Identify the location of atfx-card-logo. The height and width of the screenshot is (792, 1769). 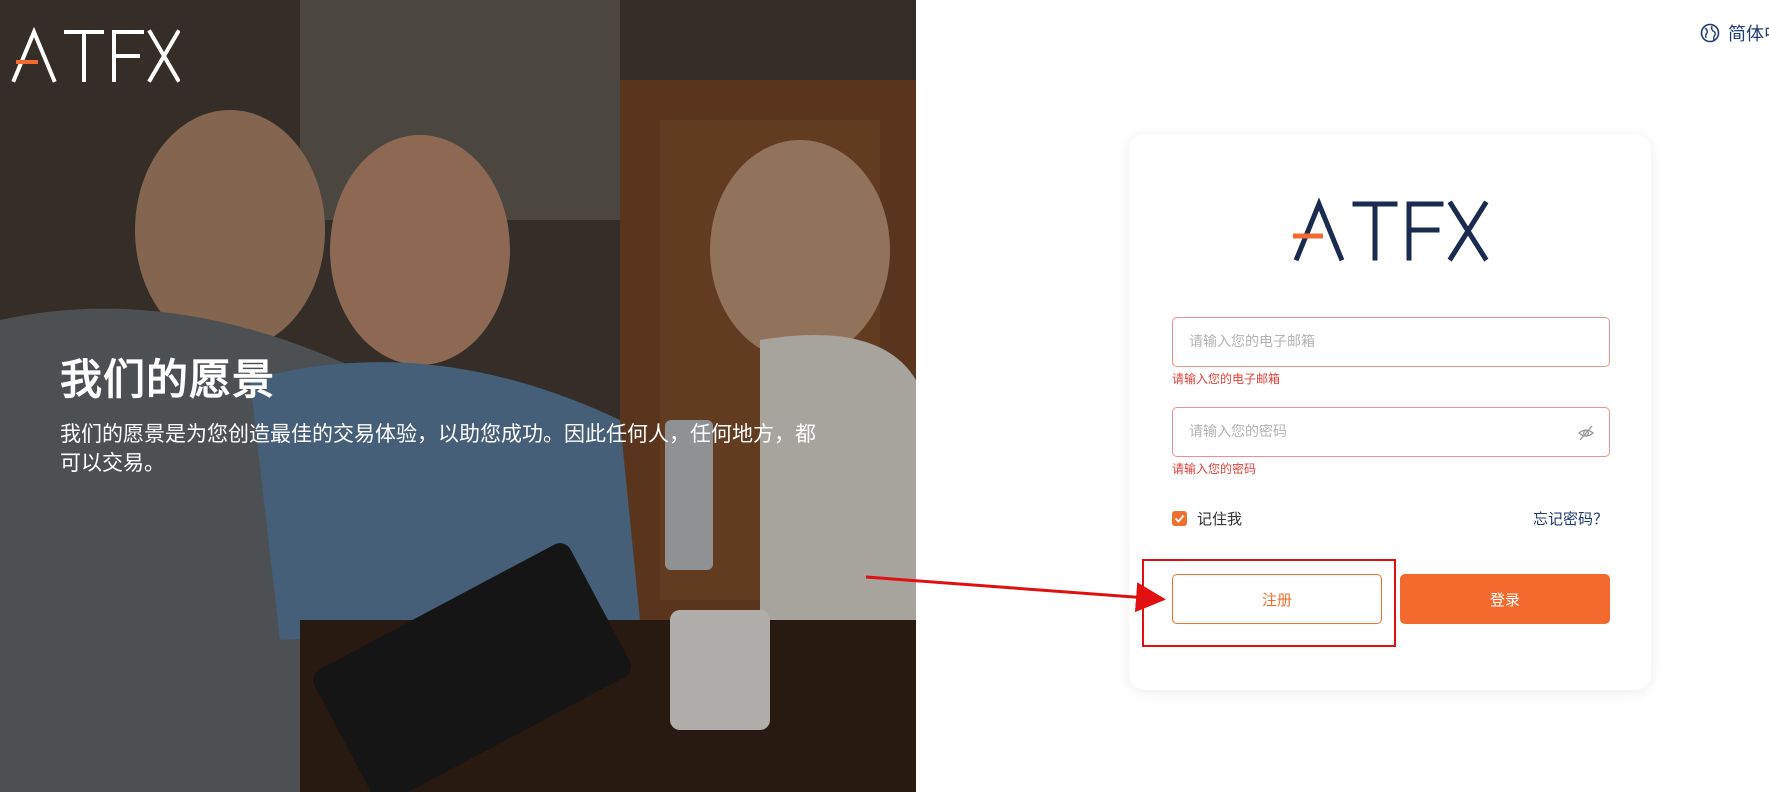
(1391, 229).